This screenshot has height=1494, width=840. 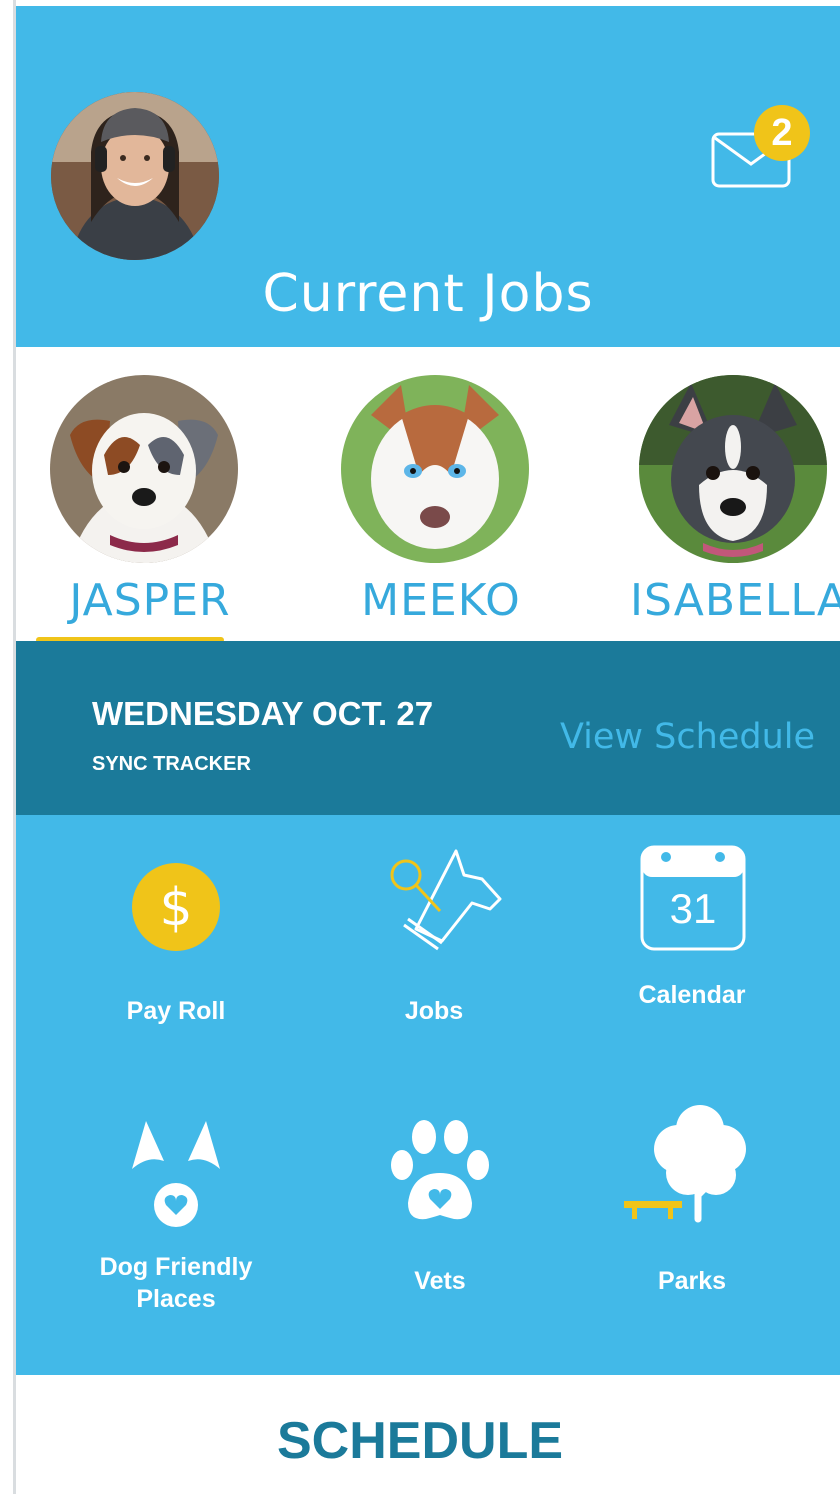 I want to click on parks-label: Parks, so click(x=692, y=1281).